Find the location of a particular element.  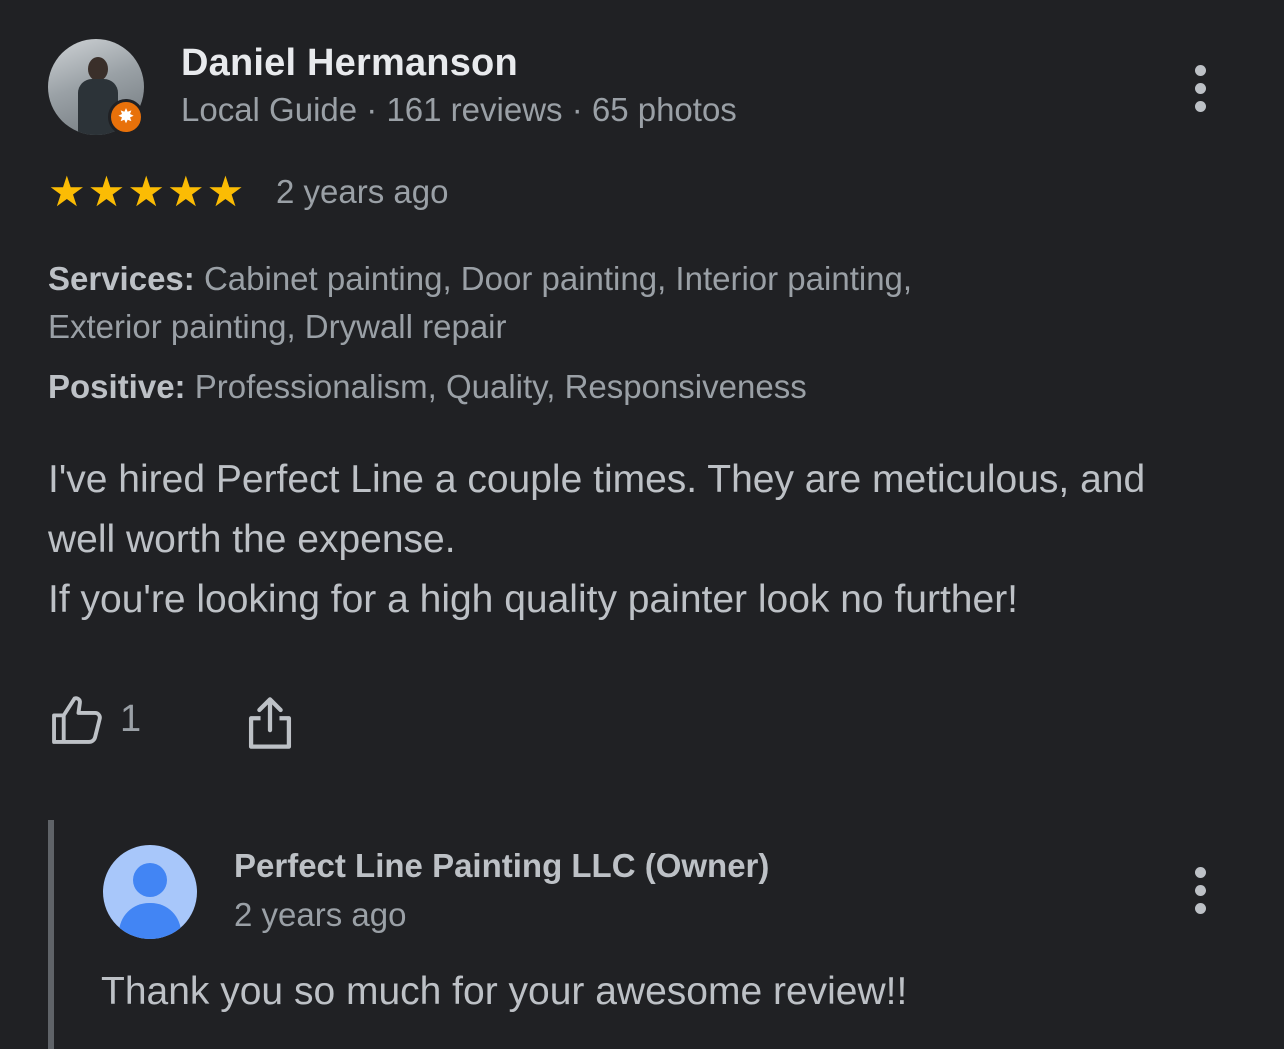

reviewer-meta: Local Guide · 161 reviews · 65 photos is located at coordinates (459, 110).